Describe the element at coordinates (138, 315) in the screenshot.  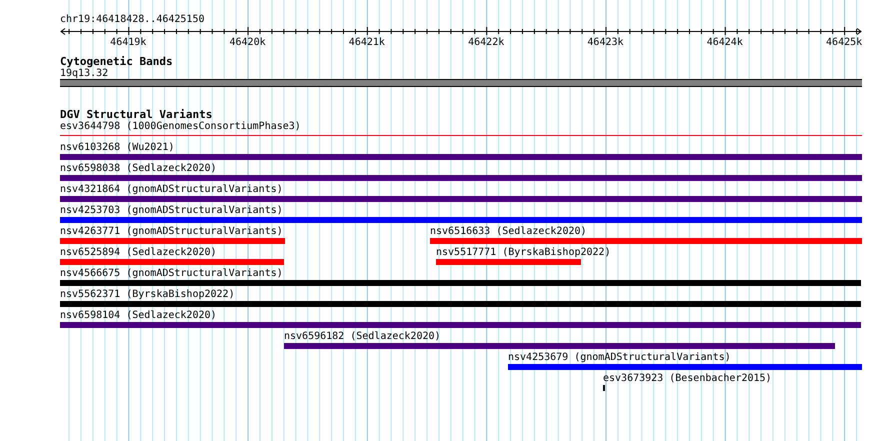
I see `variant-label: nsv6598104 (Sedlazeck2020)` at that location.